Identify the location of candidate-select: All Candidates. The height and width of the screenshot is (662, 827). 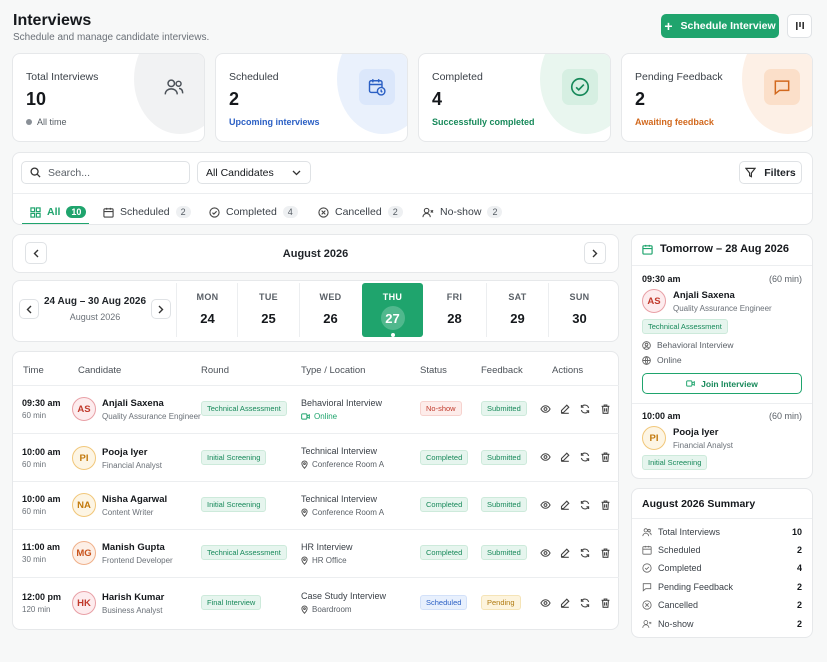
(254, 172).